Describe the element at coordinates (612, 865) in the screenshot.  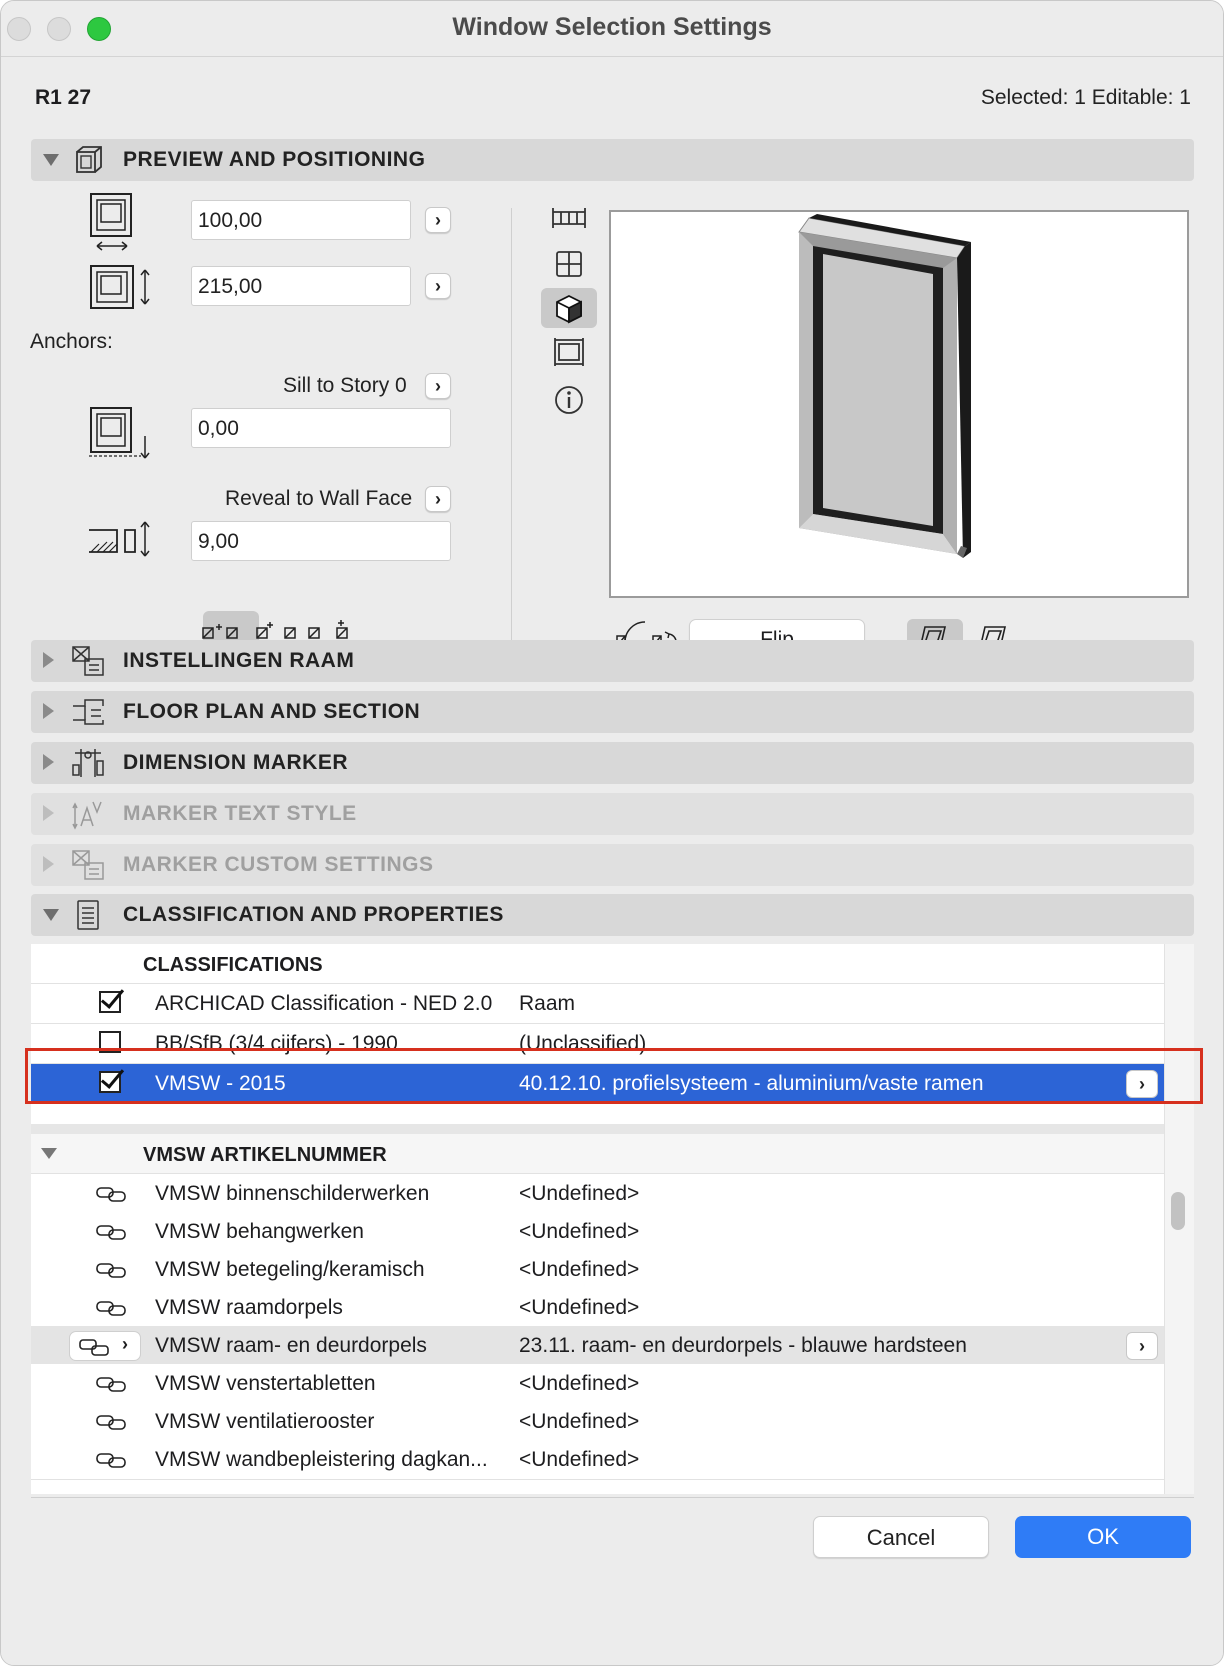
I see `section-marker-custom-settings: MARKER CUSTOM SETTINGS` at that location.